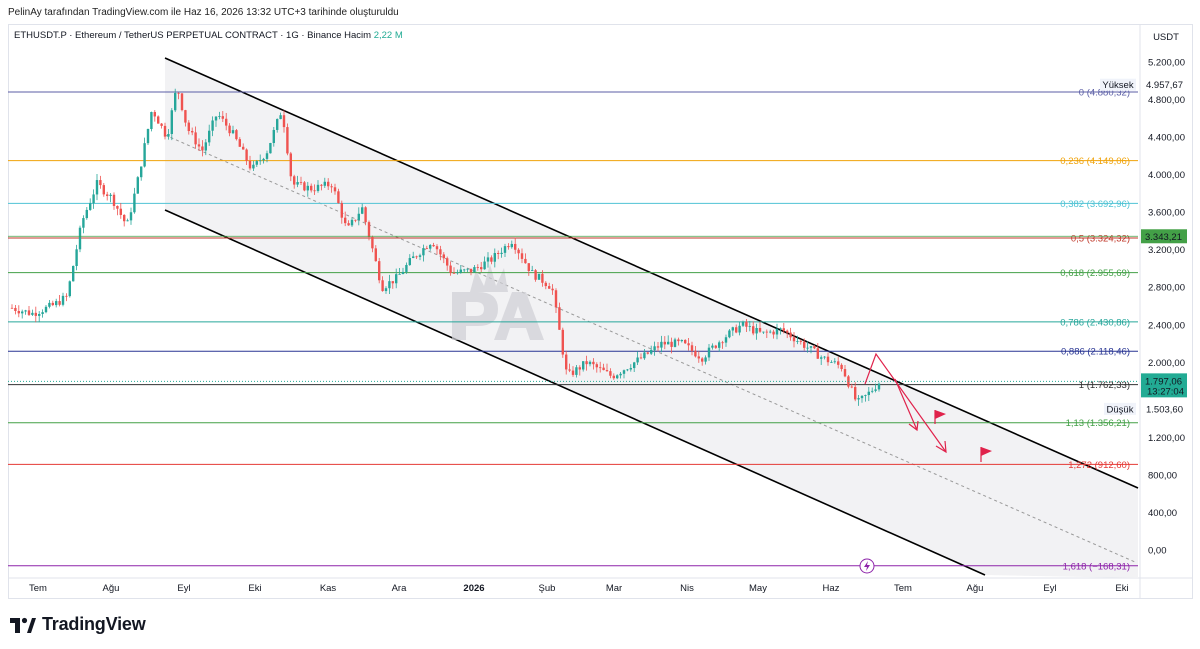 The width and height of the screenshot is (1200, 649). I want to click on fib-label-0.382: 0,382 (3.692,96), so click(1095, 204).